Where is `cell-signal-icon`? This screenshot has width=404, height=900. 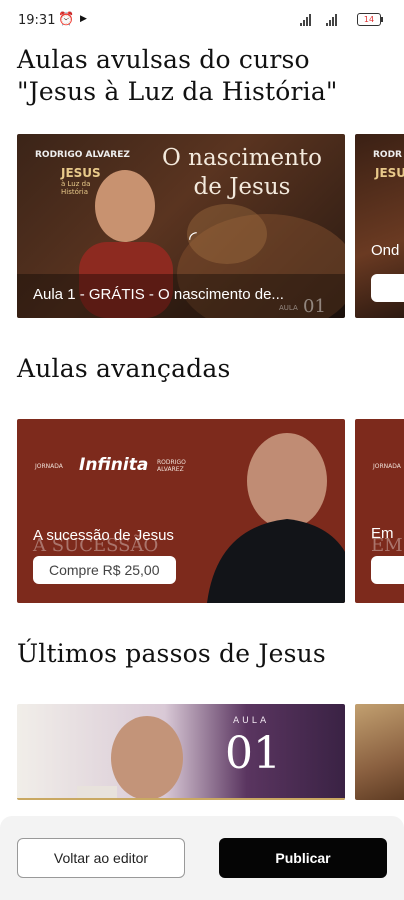
cell-signal-icon is located at coordinates (331, 20).